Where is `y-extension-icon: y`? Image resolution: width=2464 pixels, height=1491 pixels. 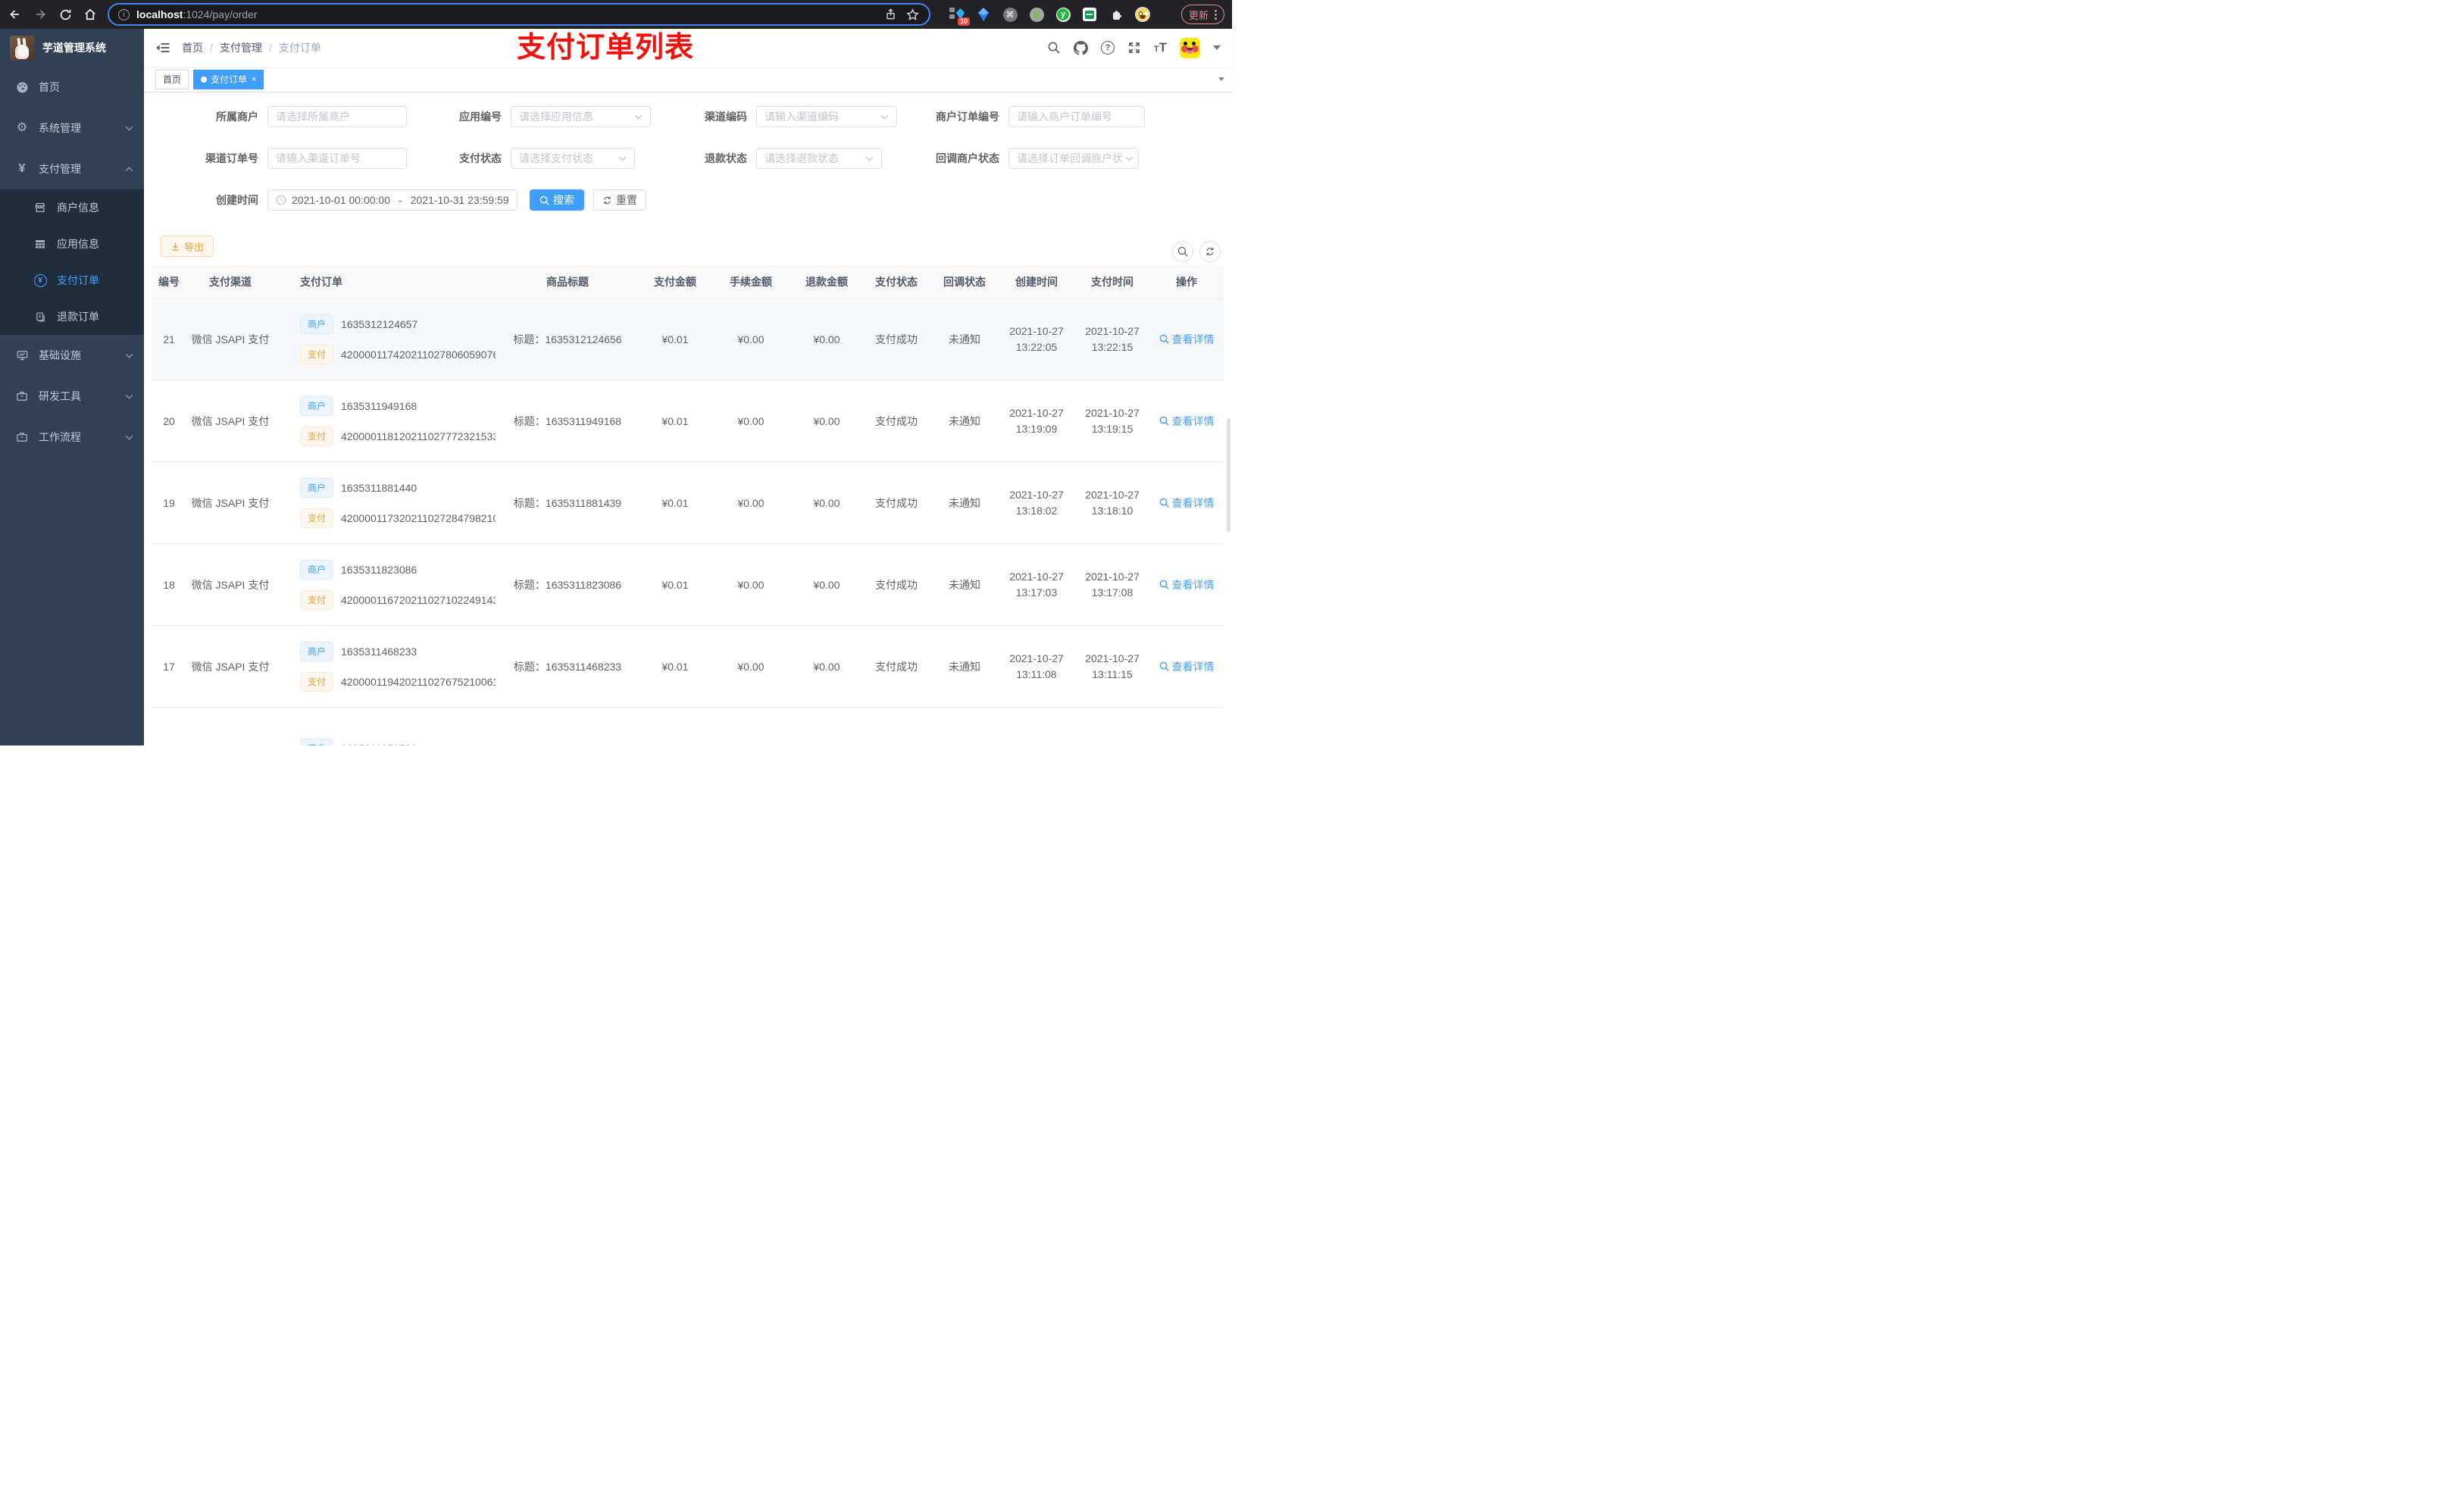 y-extension-icon: y is located at coordinates (1063, 14).